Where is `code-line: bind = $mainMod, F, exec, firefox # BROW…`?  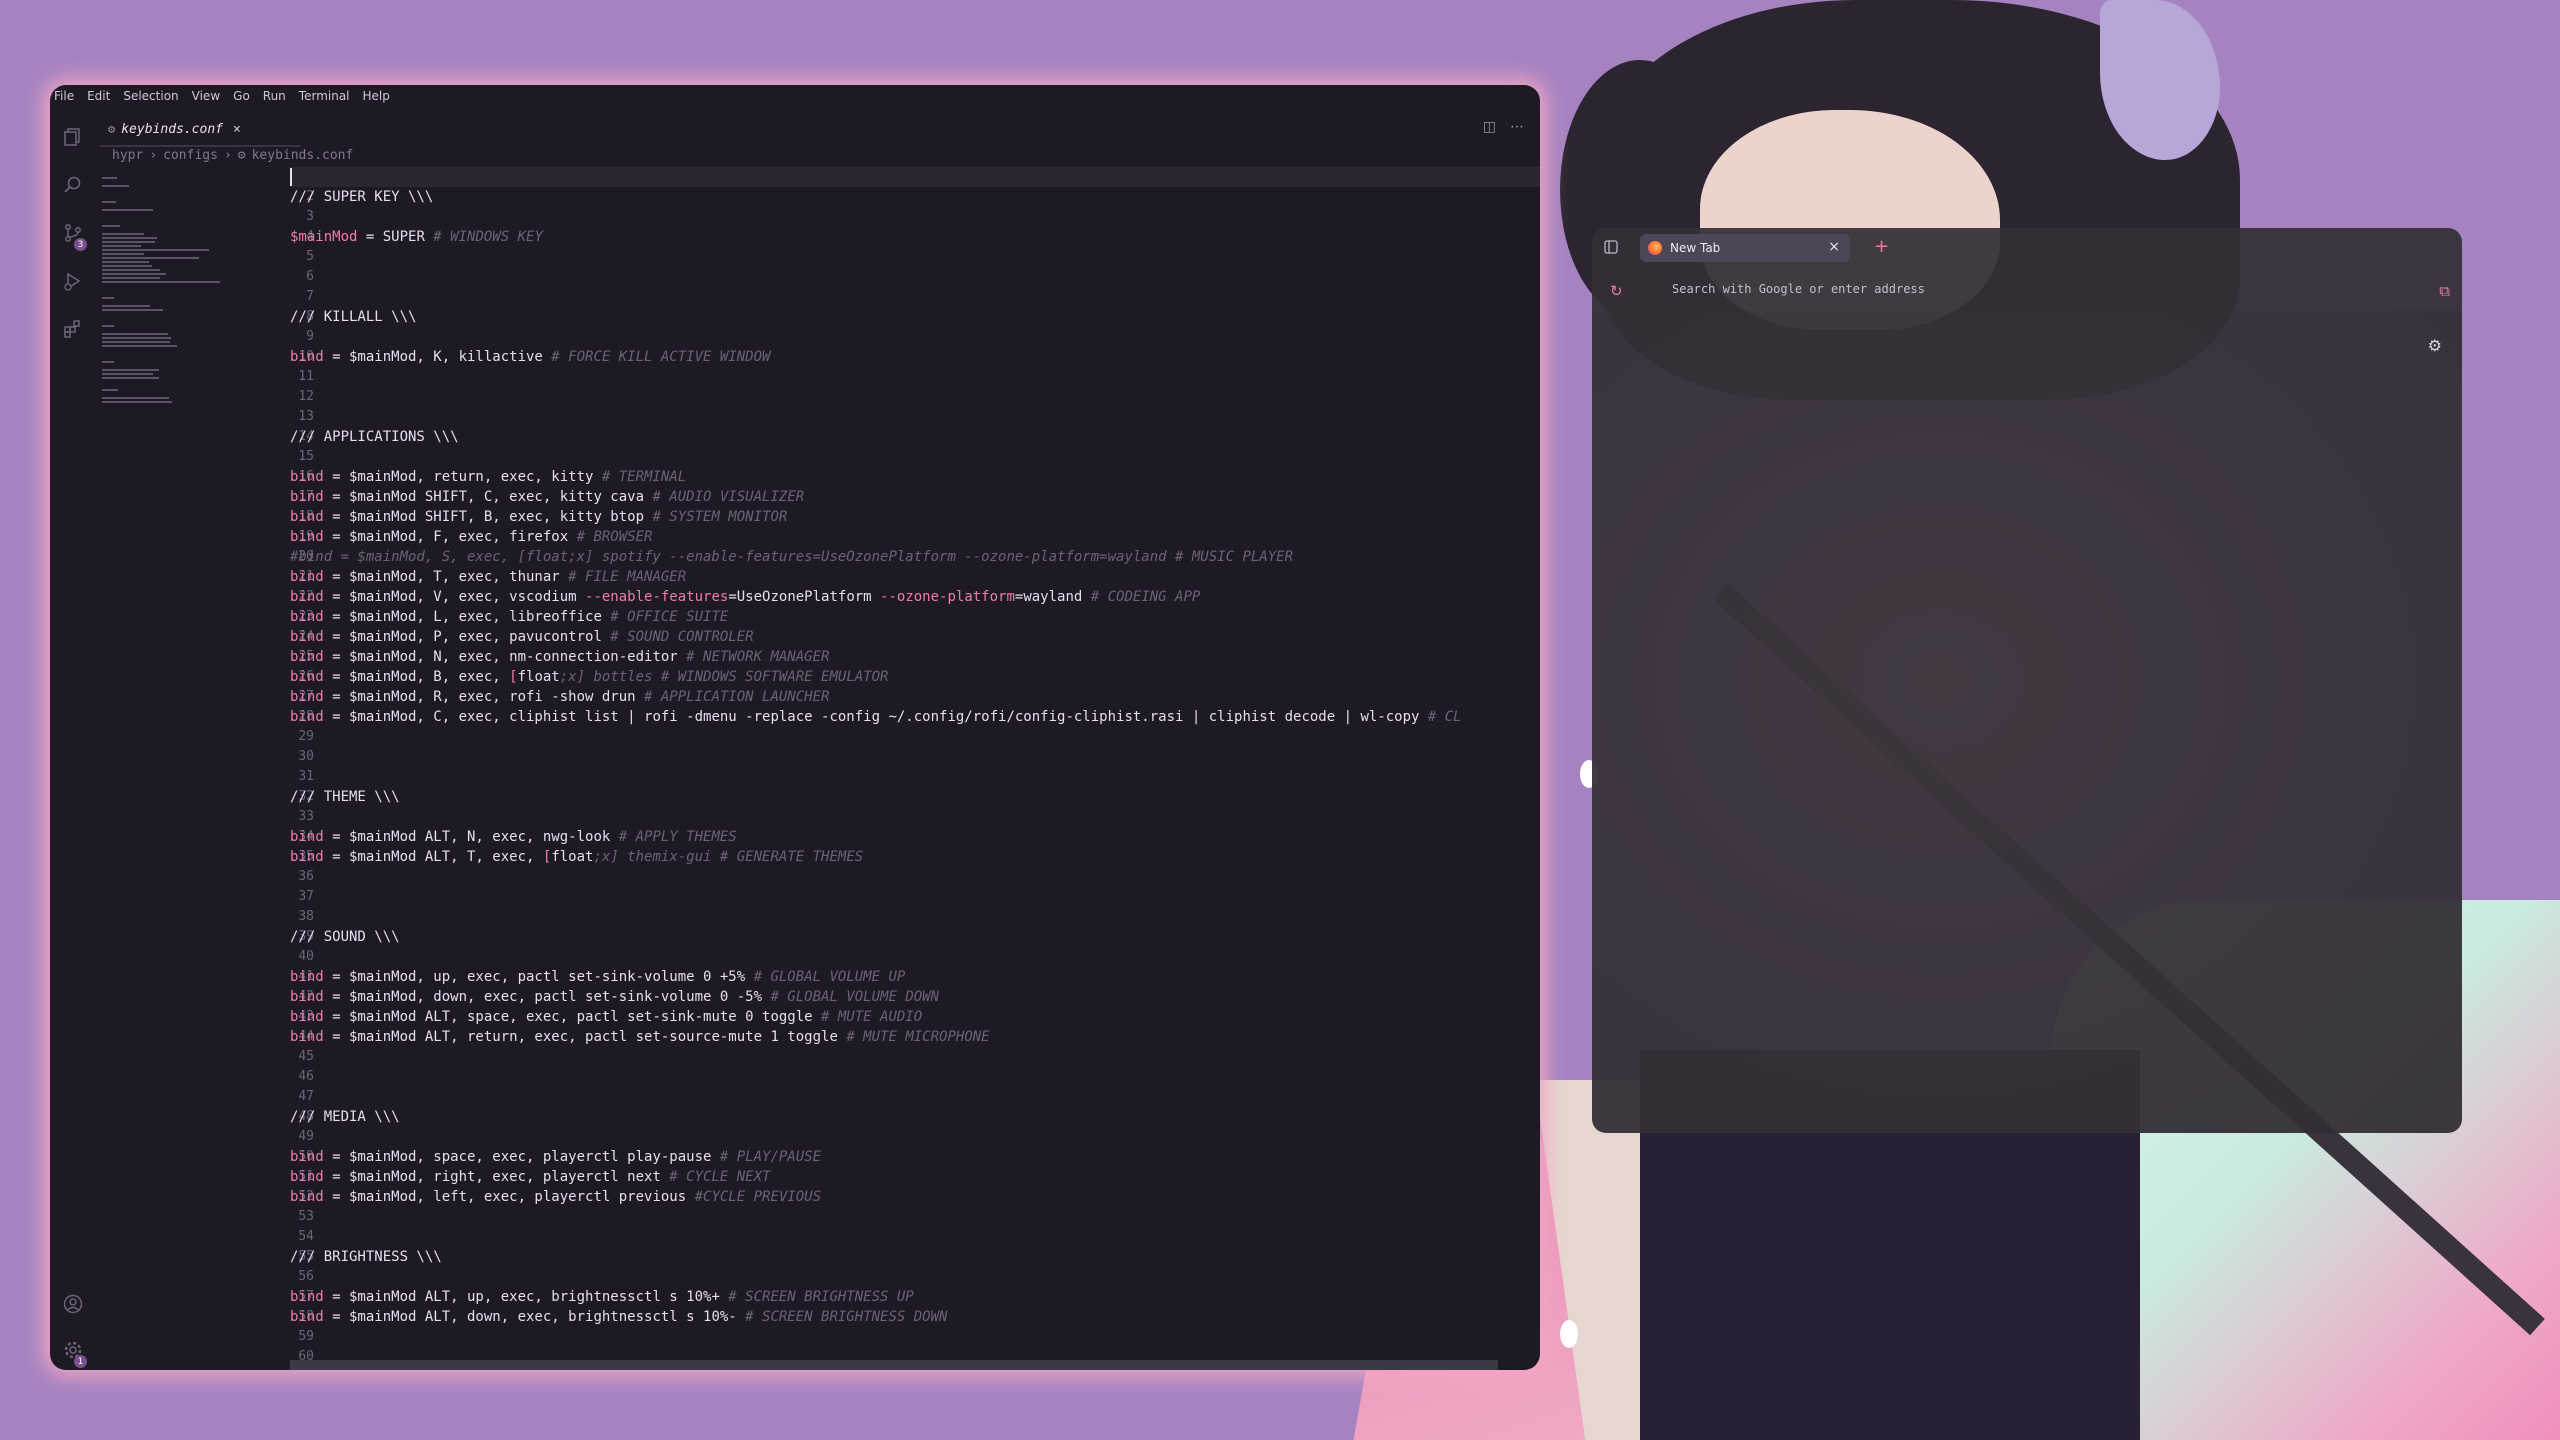 code-line: bind = $mainMod, F, exec, firefox # BROW… is located at coordinates (471, 537).